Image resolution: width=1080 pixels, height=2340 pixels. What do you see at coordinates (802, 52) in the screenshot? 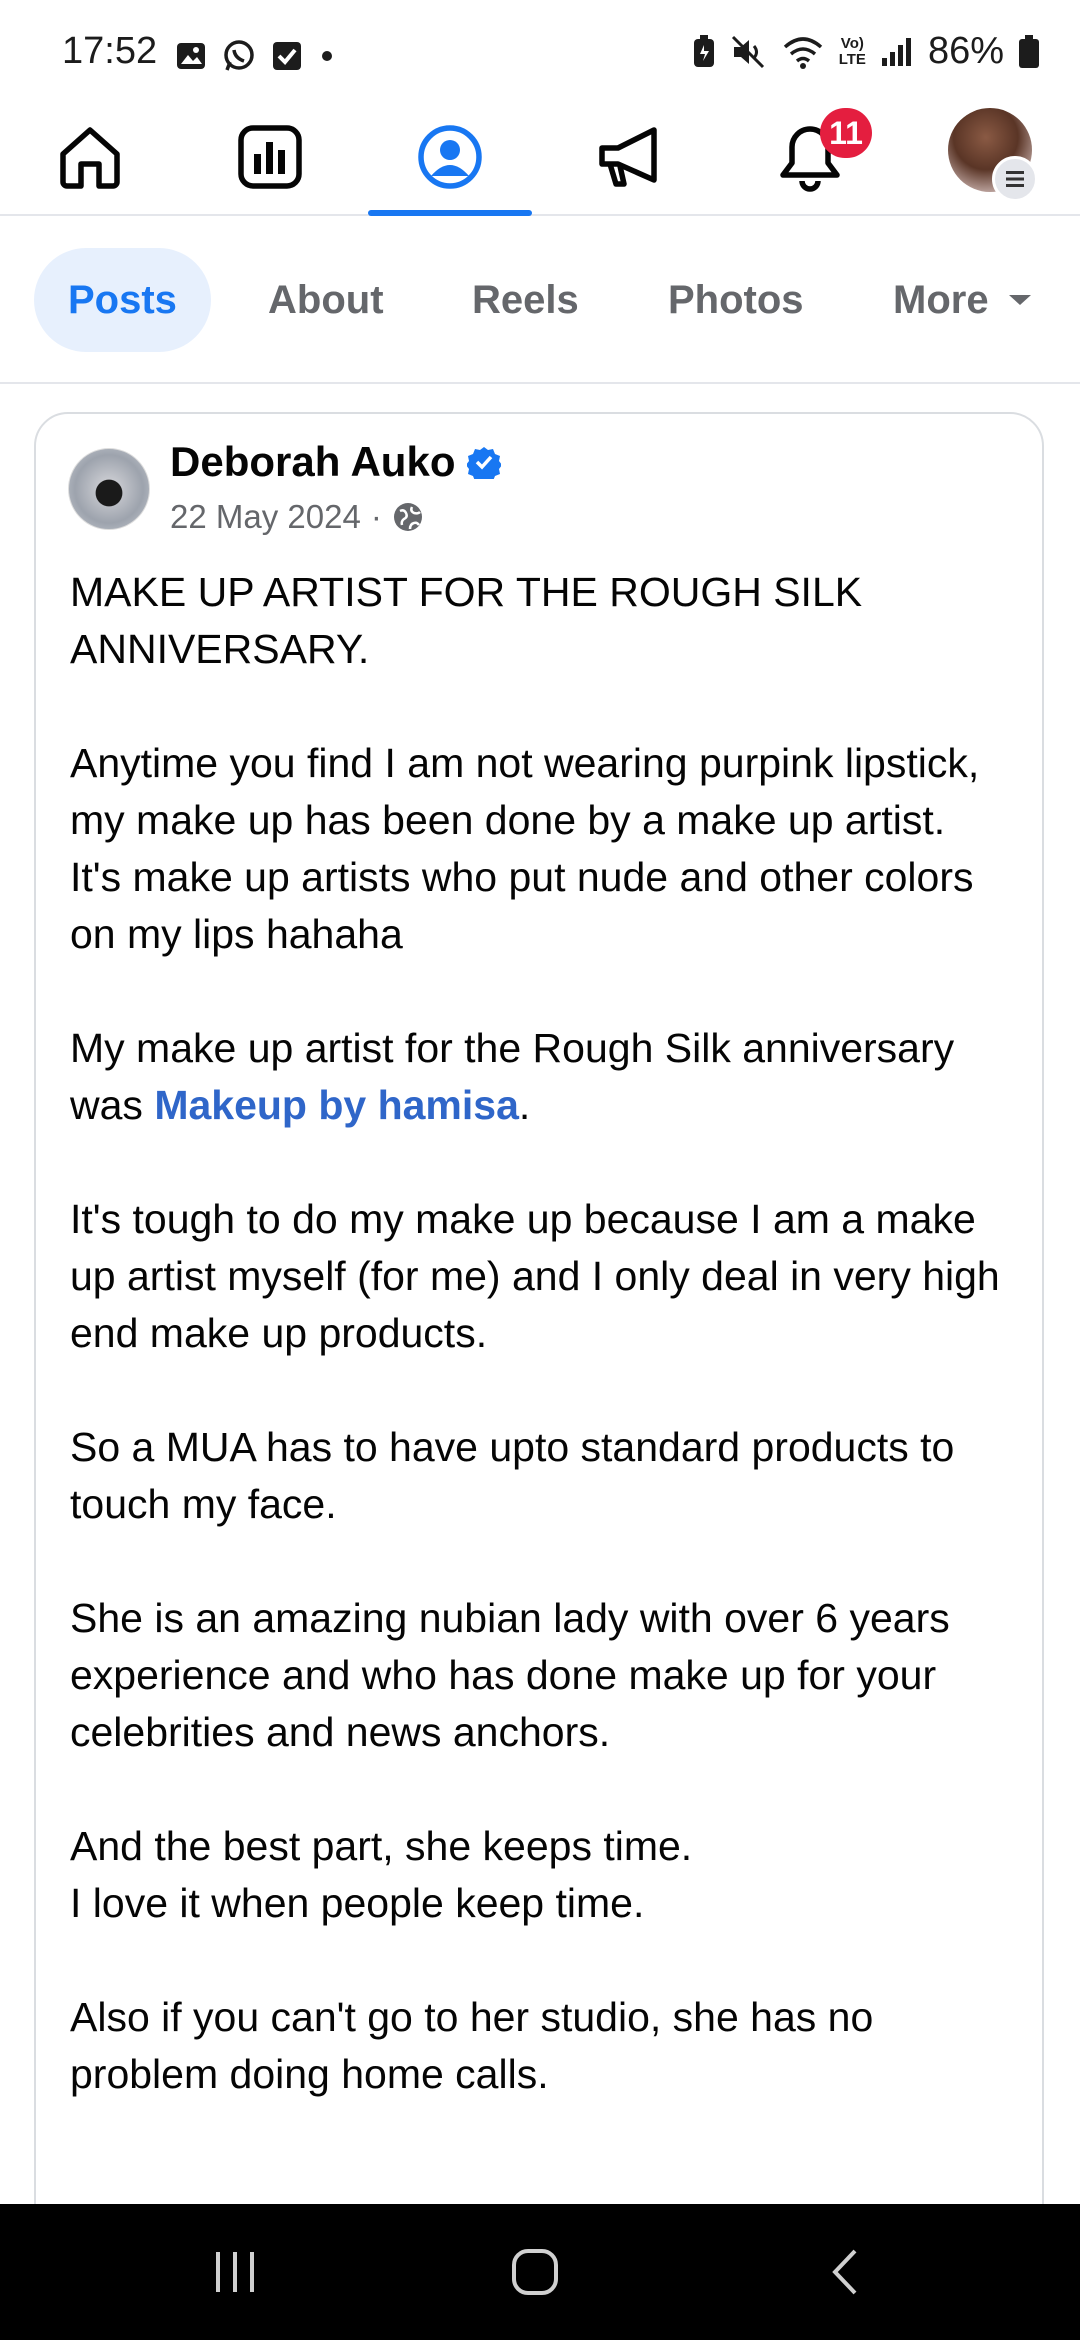
I see `wifi-icon` at bounding box center [802, 52].